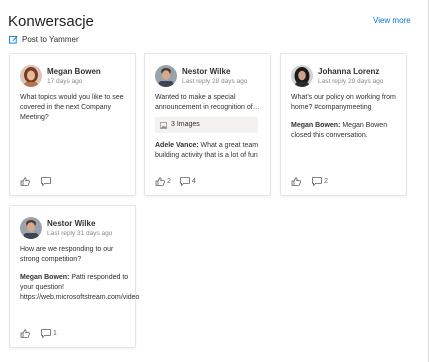 The height and width of the screenshot is (362, 430). What do you see at coordinates (185, 124) in the screenshot?
I see `attachment-label: 3 Images` at bounding box center [185, 124].